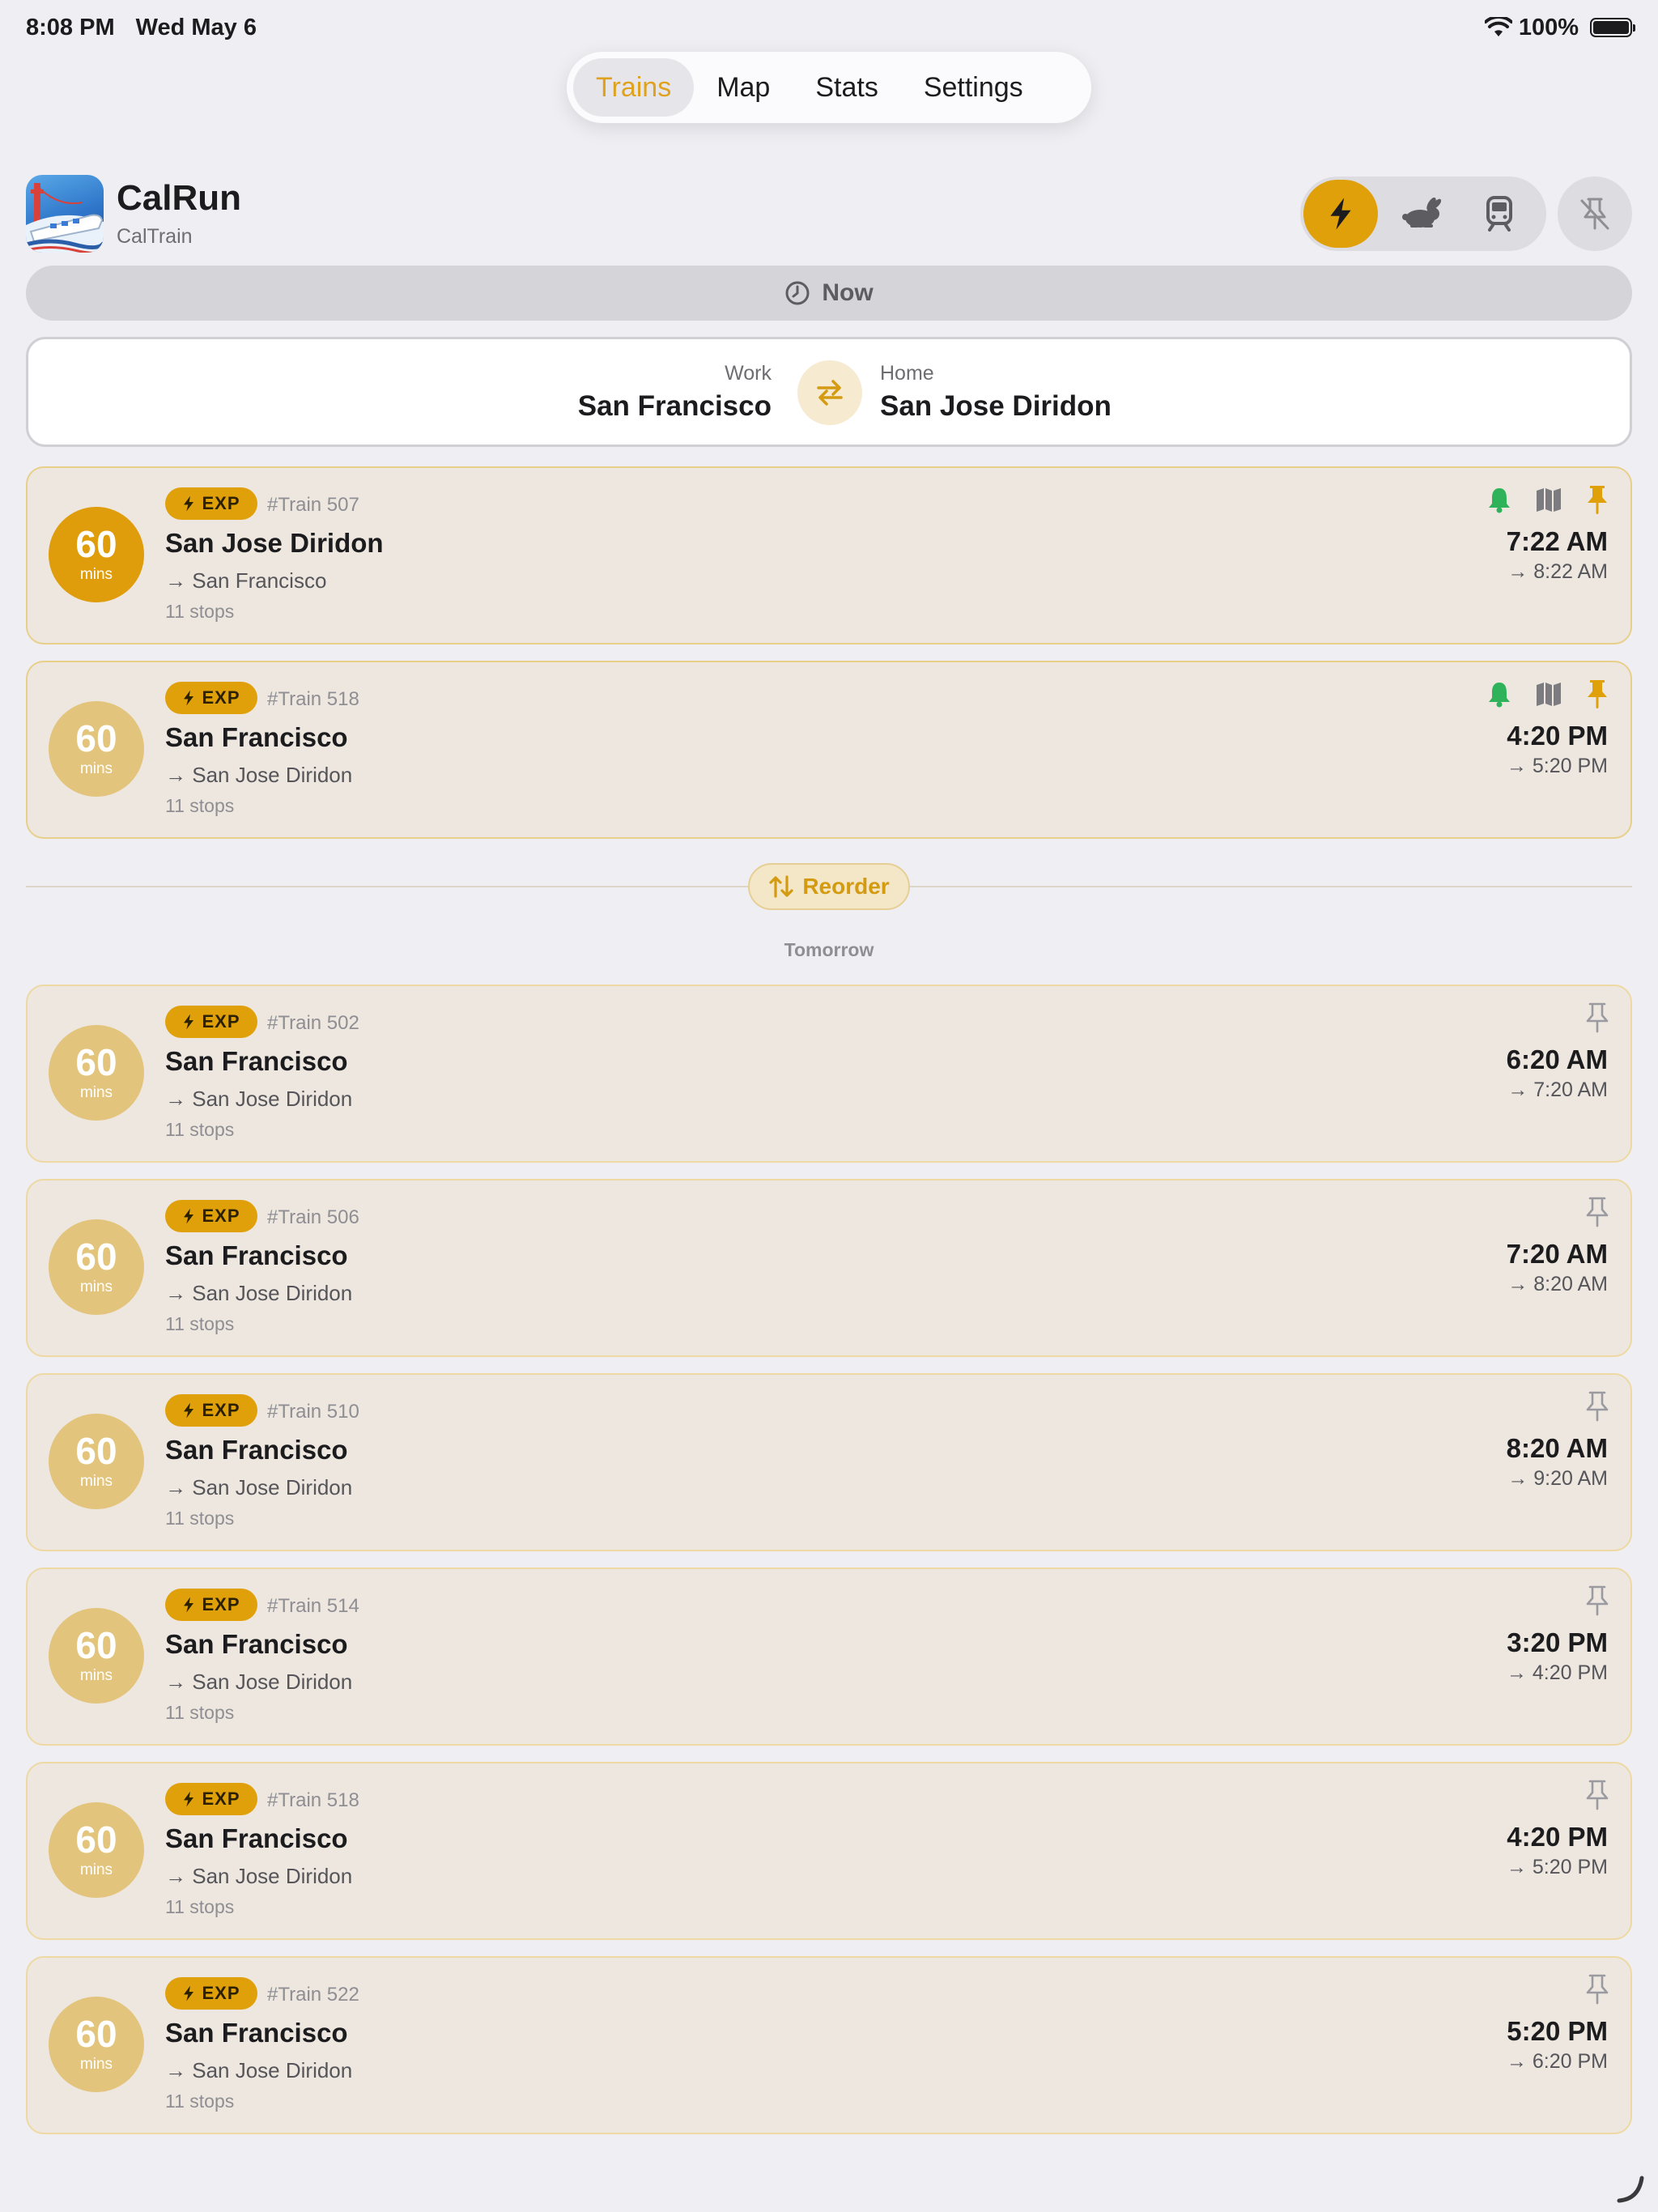 This screenshot has width=1658, height=2212. What do you see at coordinates (907, 374) in the screenshot?
I see `route-to-label: Home` at bounding box center [907, 374].